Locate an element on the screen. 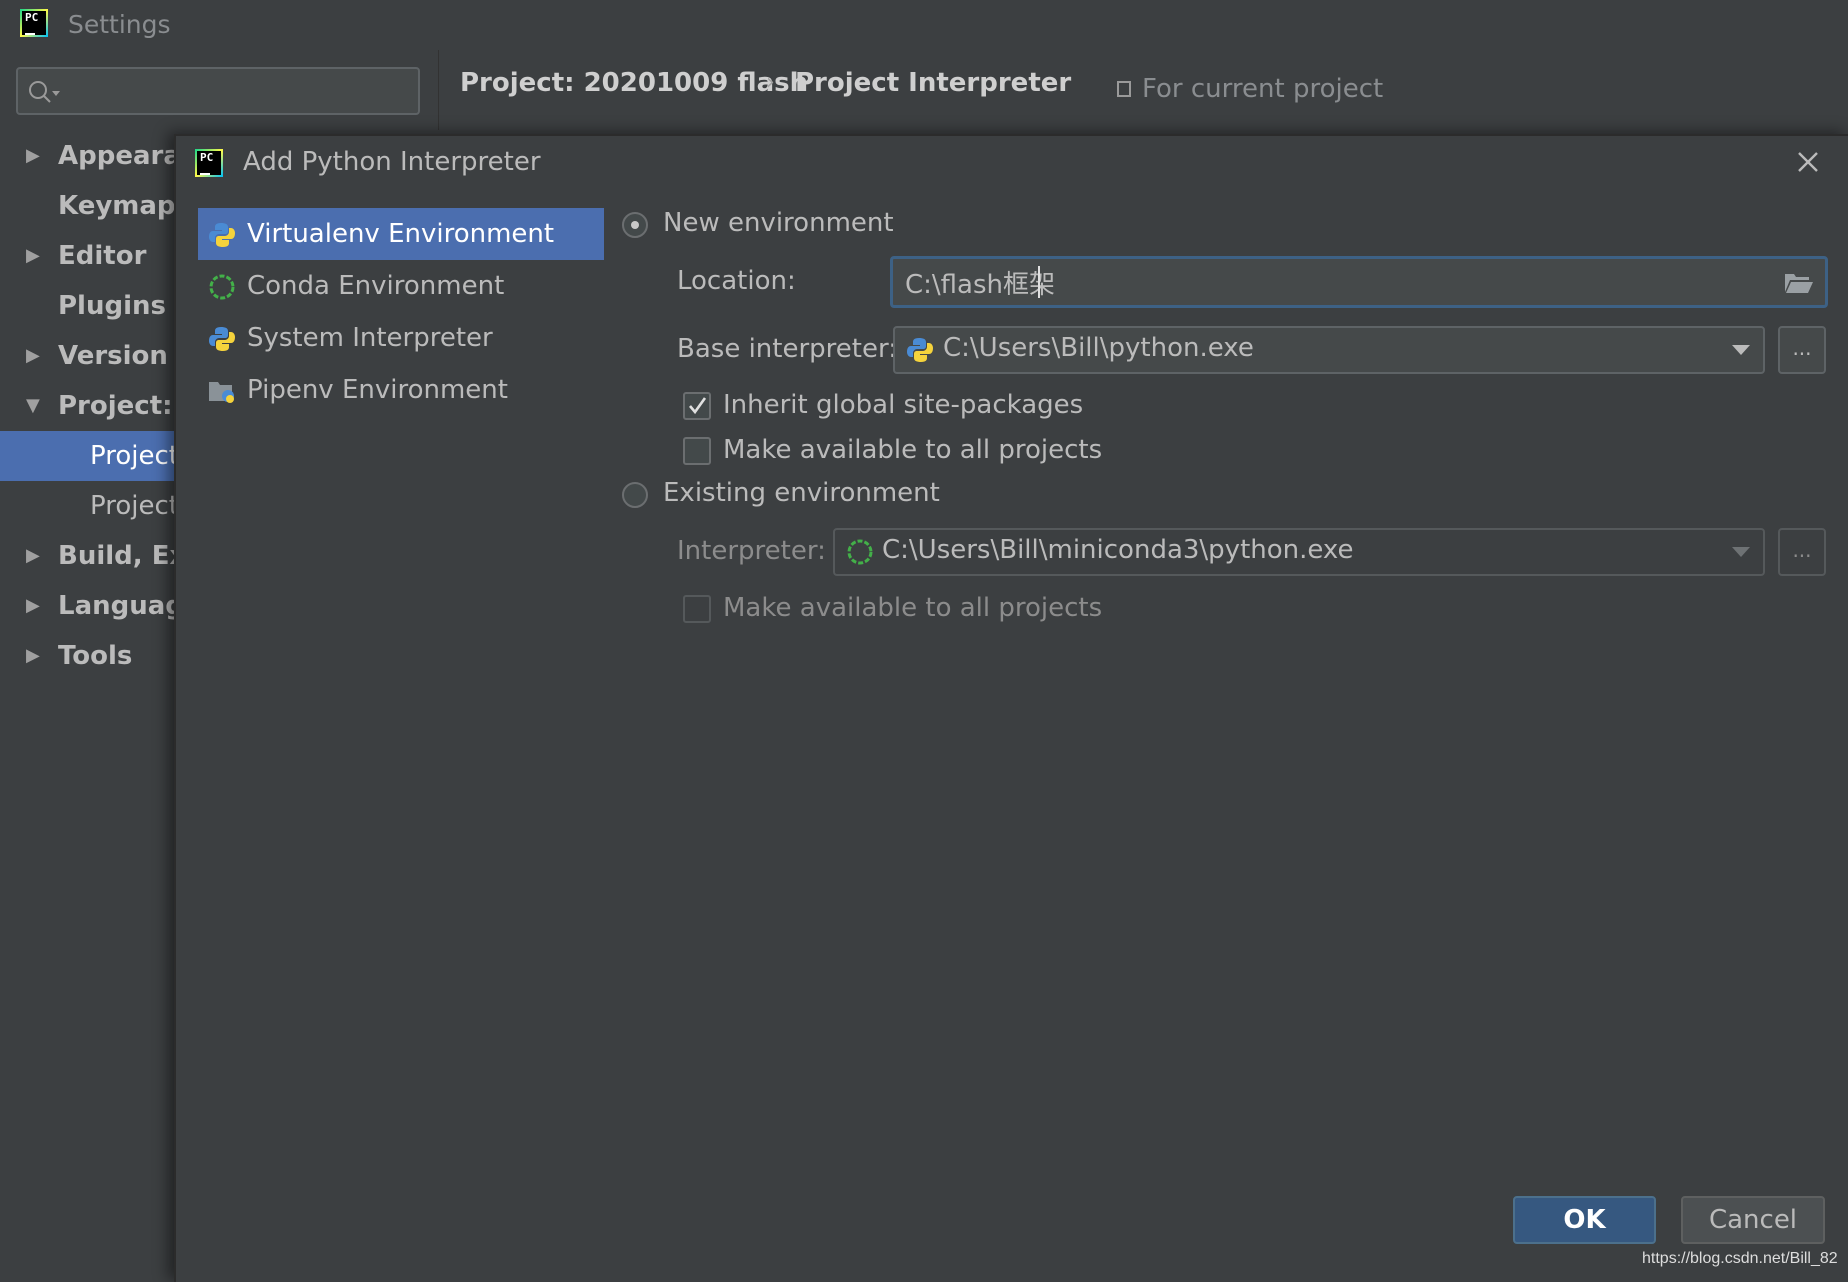  env-item-label: System Interpreter is located at coordinates (370, 338).